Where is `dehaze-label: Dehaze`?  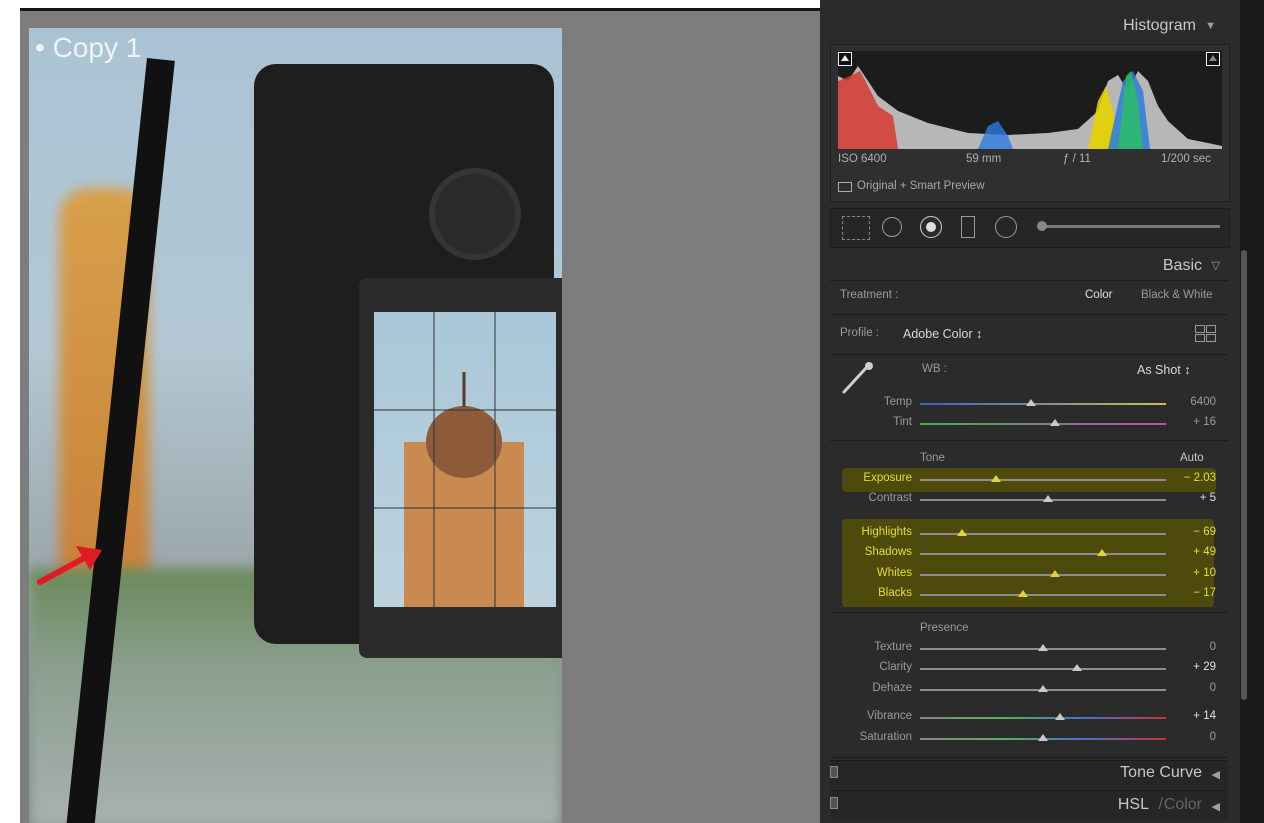
dehaze-label: Dehaze is located at coordinates (892, 688).